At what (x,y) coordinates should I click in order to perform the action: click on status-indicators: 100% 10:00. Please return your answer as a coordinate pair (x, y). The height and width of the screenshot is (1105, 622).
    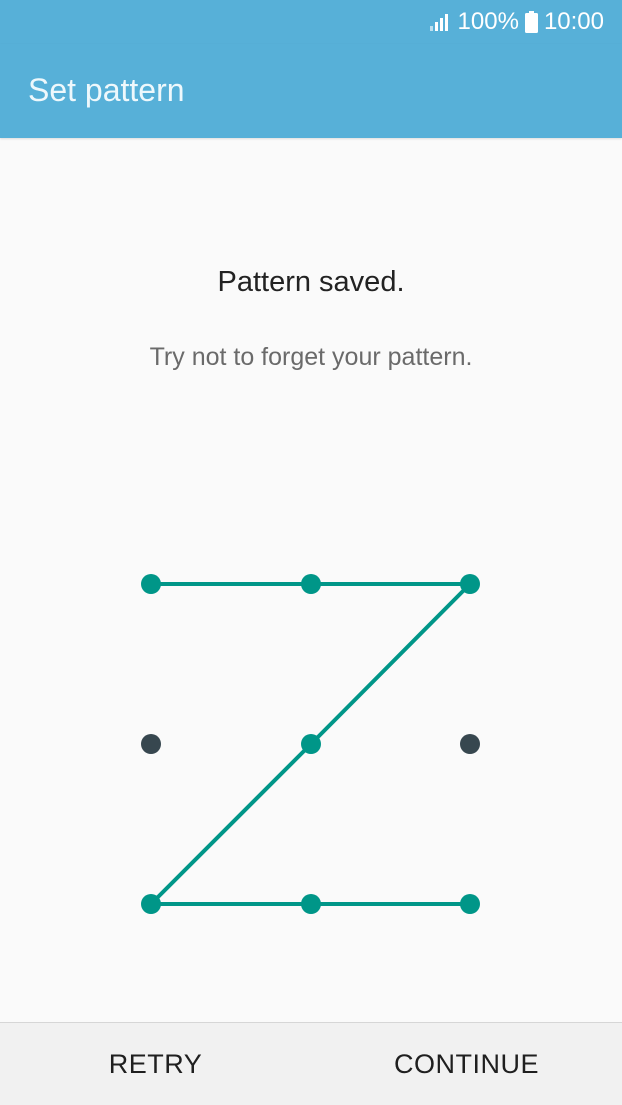
    Looking at the image, I should click on (516, 22).